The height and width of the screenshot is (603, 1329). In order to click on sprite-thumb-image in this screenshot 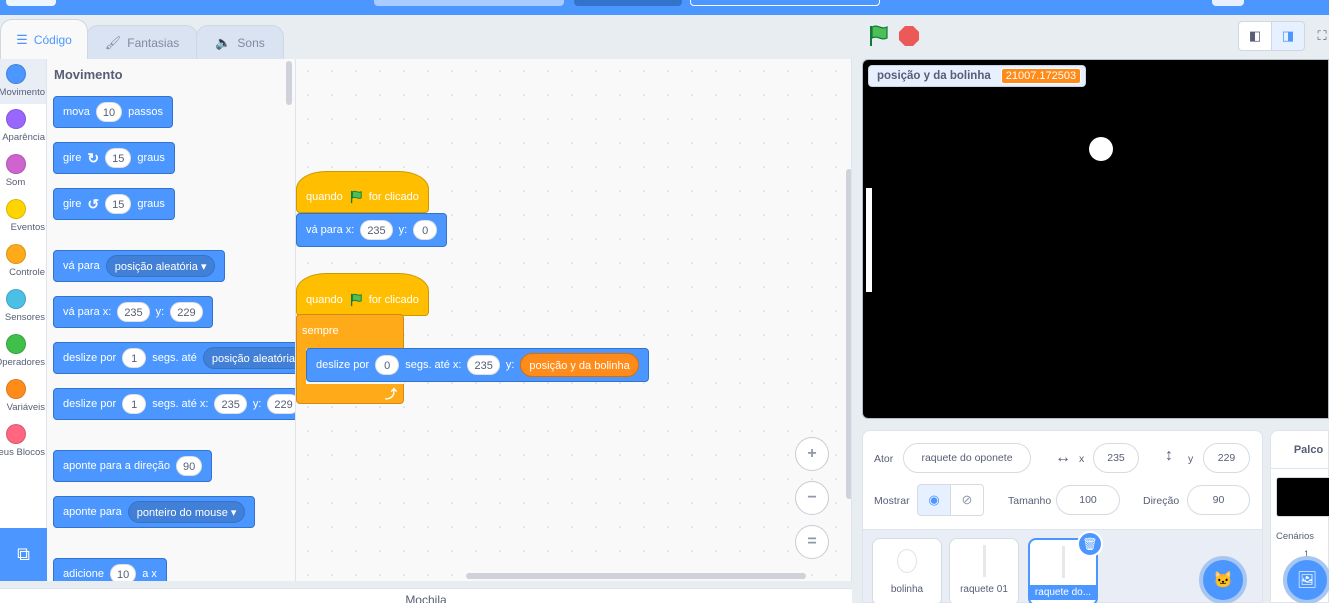, I will do `click(1063, 562)`.